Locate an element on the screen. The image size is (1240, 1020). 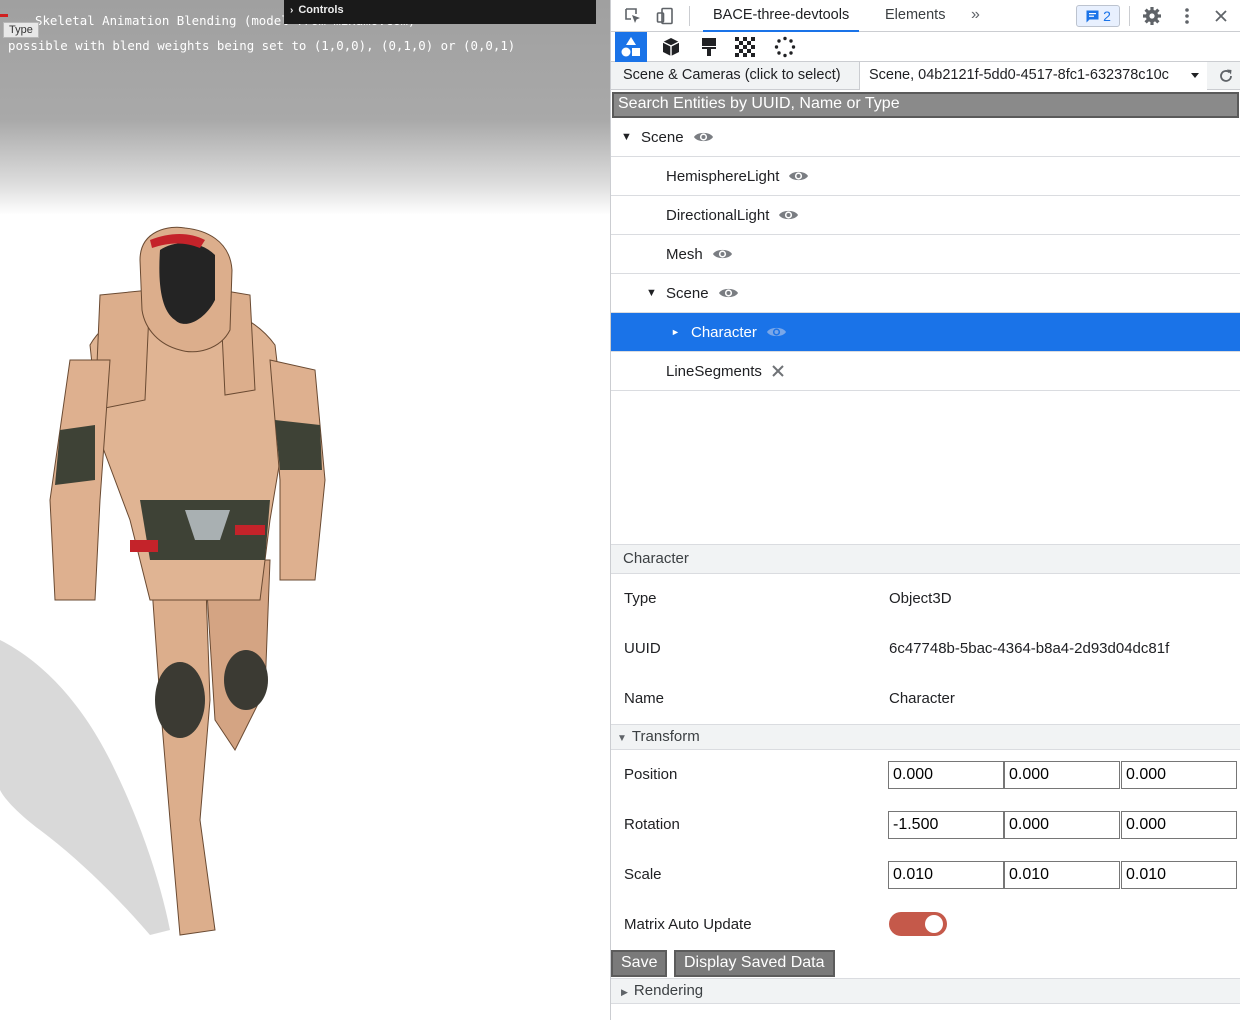
brush-icon is located at coordinates (709, 47).